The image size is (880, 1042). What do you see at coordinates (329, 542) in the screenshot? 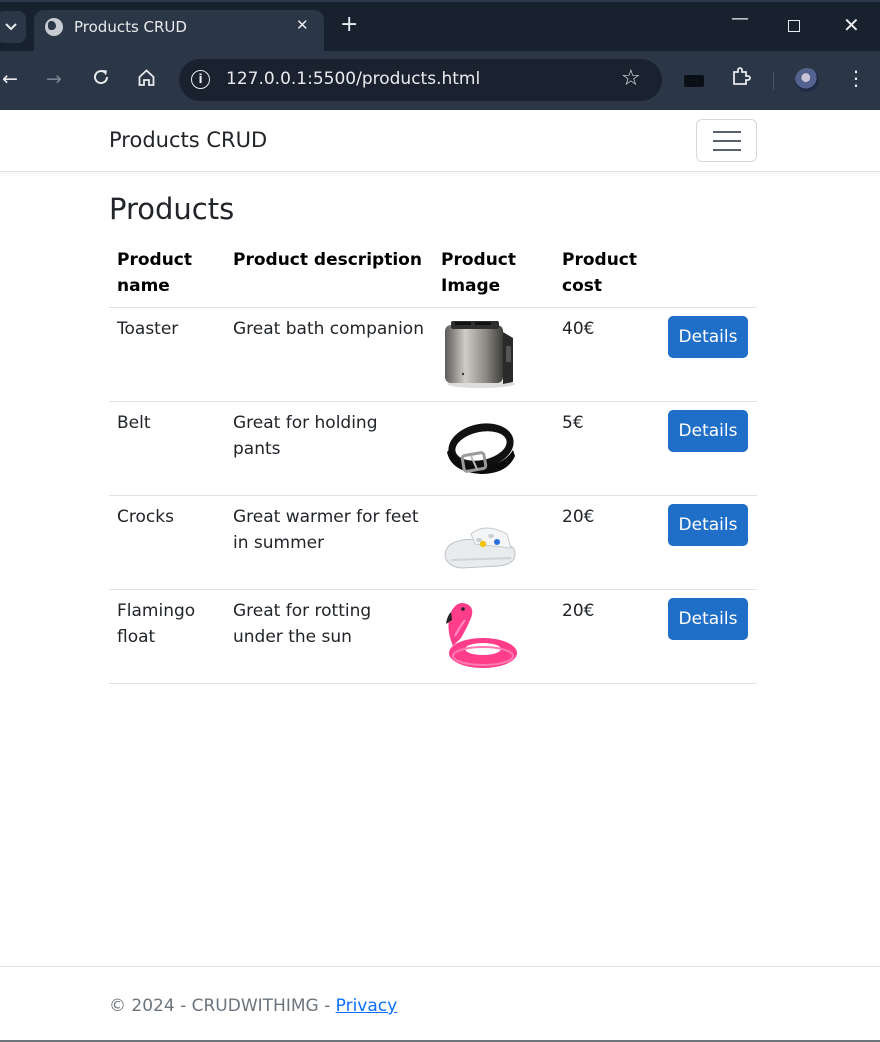
I see `product-description: Great warmer for feet in summer` at bounding box center [329, 542].